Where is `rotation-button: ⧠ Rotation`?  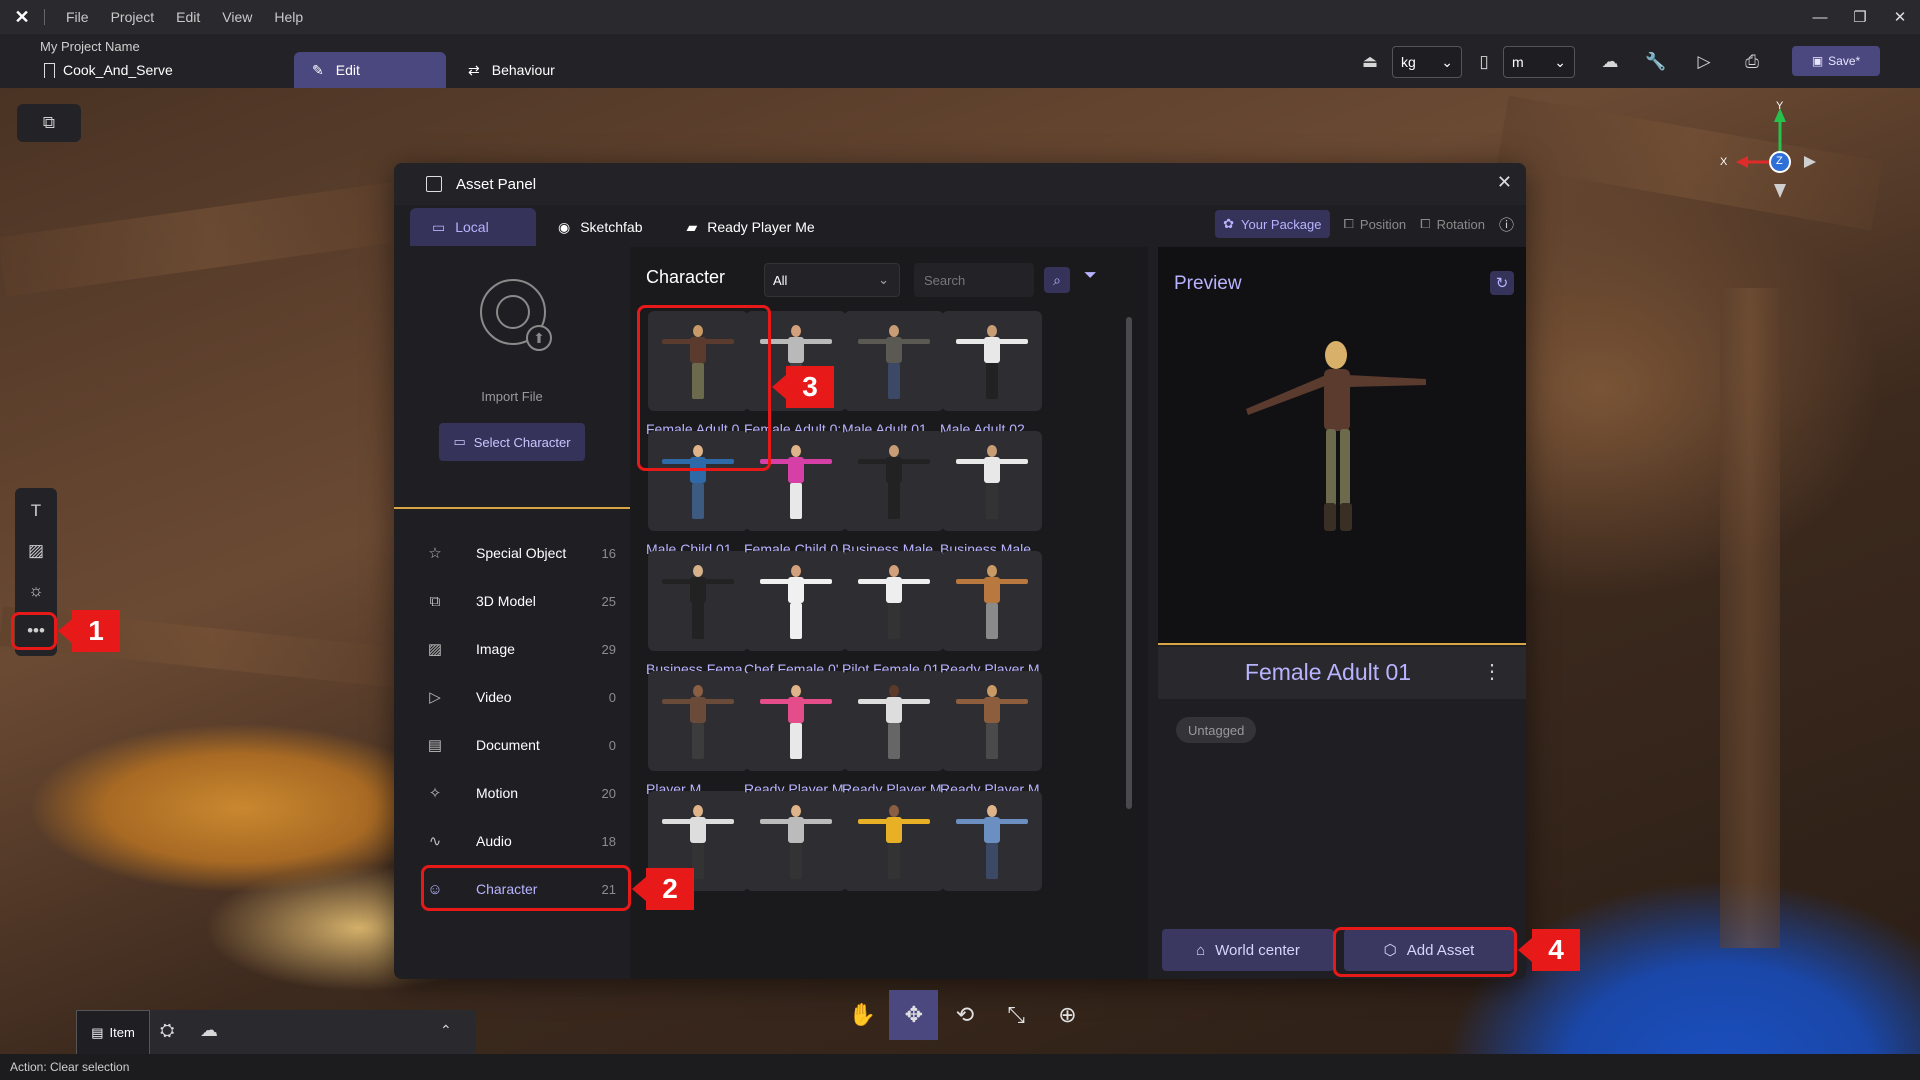 rotation-button: ⧠ Rotation is located at coordinates (1452, 224).